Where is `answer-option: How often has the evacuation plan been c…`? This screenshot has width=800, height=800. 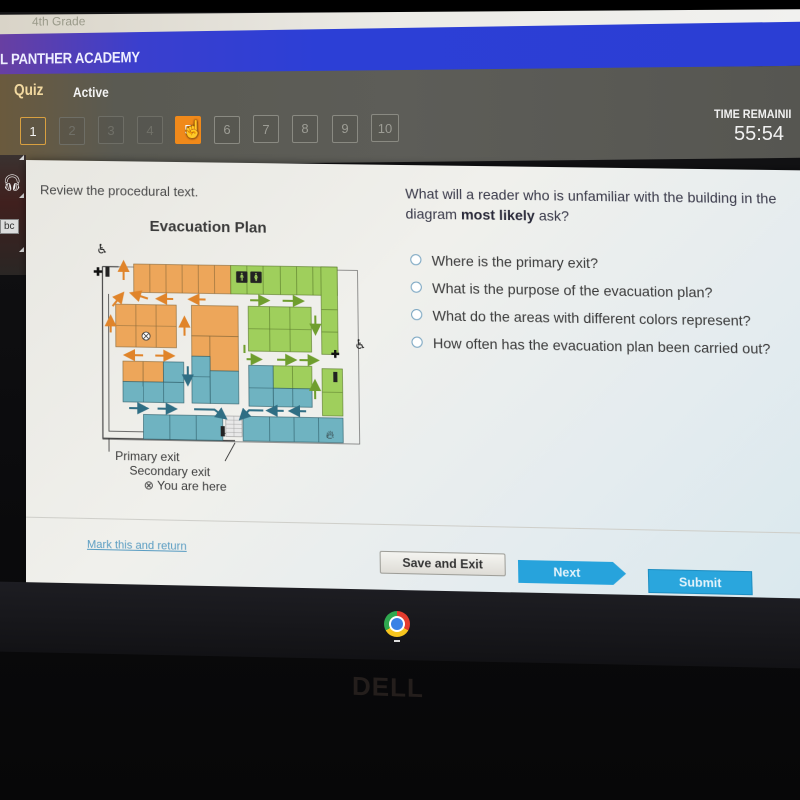
answer-option: How often has the evacuation plan been c… is located at coordinates (591, 345).